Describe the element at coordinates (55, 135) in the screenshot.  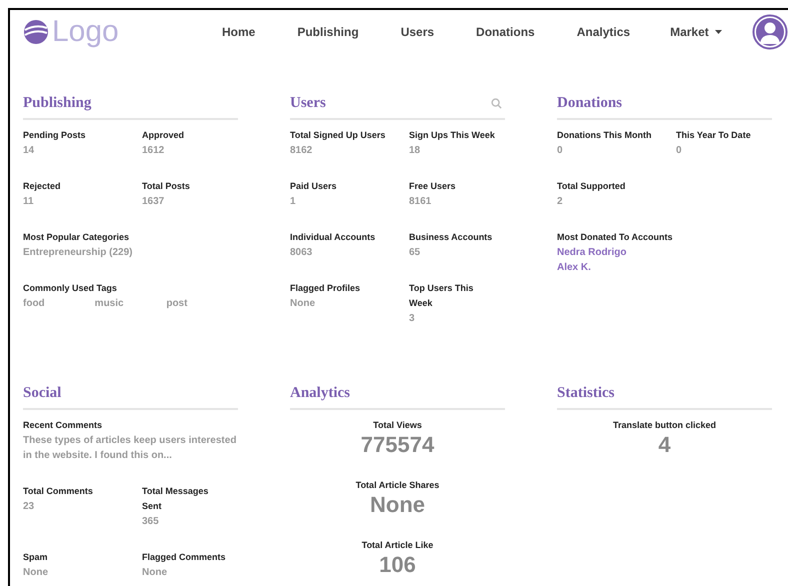
I see `stat-label: Pending Posts` at that location.